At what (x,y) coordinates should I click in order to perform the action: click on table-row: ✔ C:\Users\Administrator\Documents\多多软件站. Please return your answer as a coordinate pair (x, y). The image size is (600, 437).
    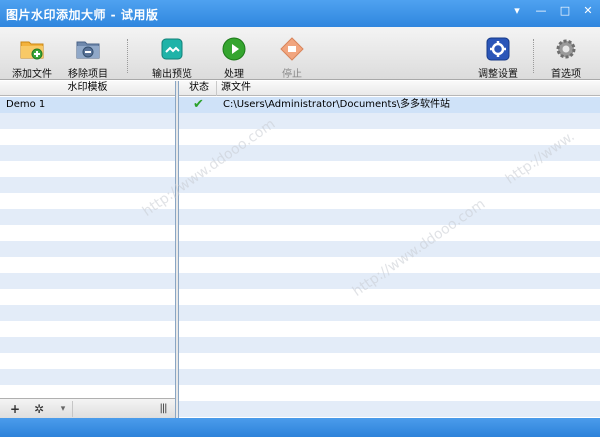
    Looking at the image, I should click on (389, 105).